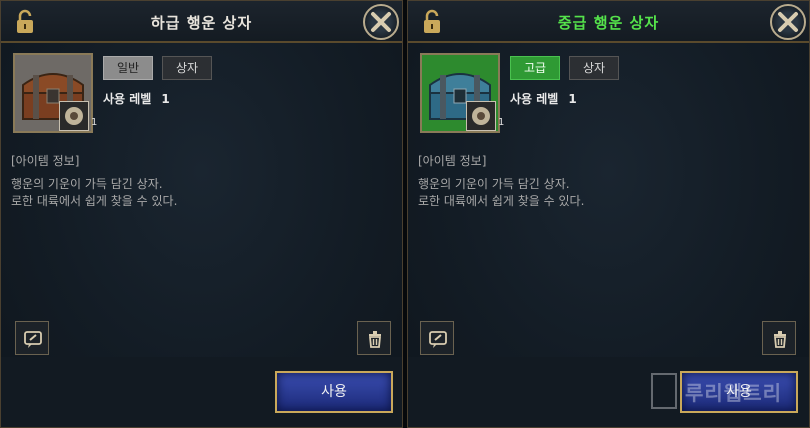  I want to click on use-button: 사용, so click(334, 392).